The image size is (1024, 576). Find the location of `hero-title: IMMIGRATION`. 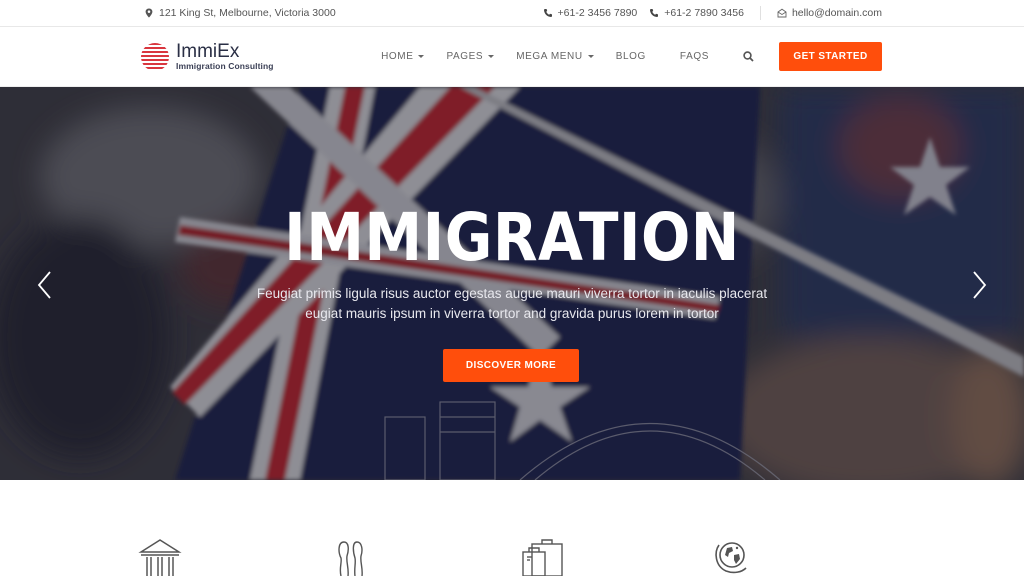

hero-title: IMMIGRATION is located at coordinates (512, 237).